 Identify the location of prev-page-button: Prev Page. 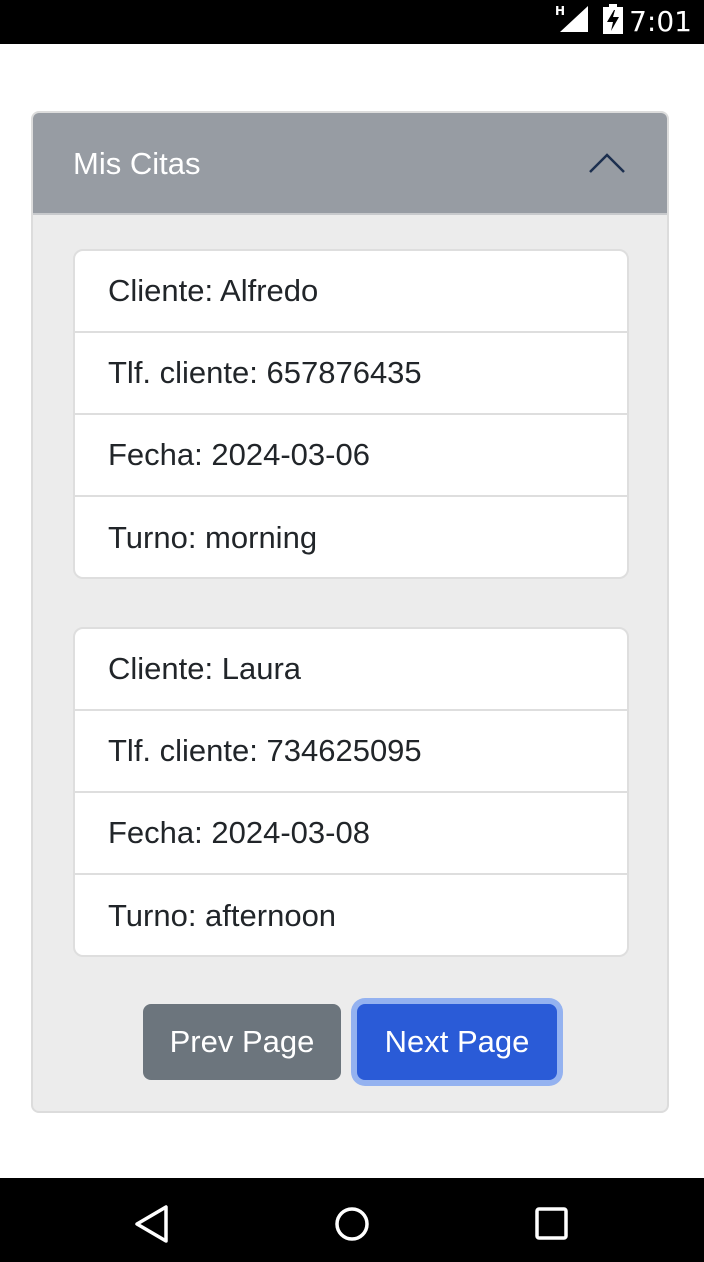
(242, 1042).